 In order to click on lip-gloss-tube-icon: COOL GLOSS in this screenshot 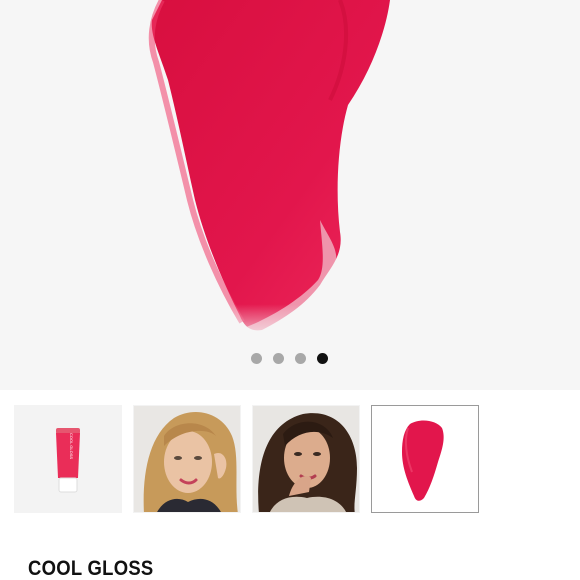, I will do `click(68, 459)`.